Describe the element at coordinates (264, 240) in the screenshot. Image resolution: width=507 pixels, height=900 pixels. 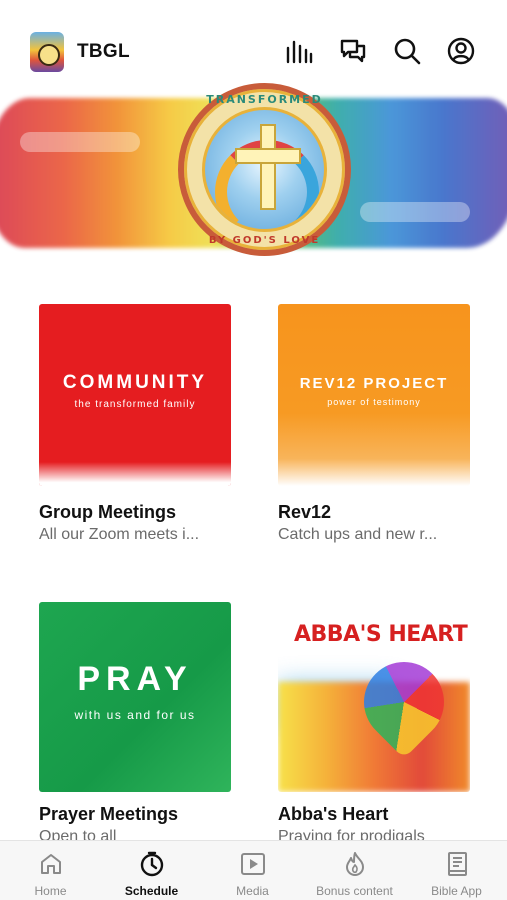
I see `badge-bottom-text: BY GOD'S LOVE` at that location.